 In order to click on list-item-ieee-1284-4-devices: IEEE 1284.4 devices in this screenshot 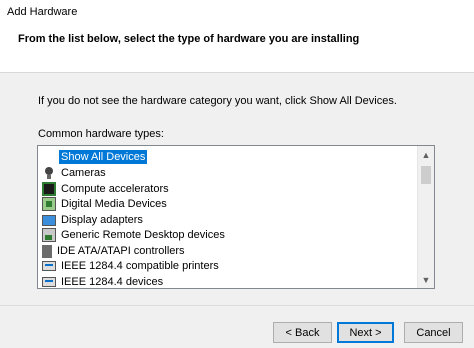, I will do `click(103, 281)`.